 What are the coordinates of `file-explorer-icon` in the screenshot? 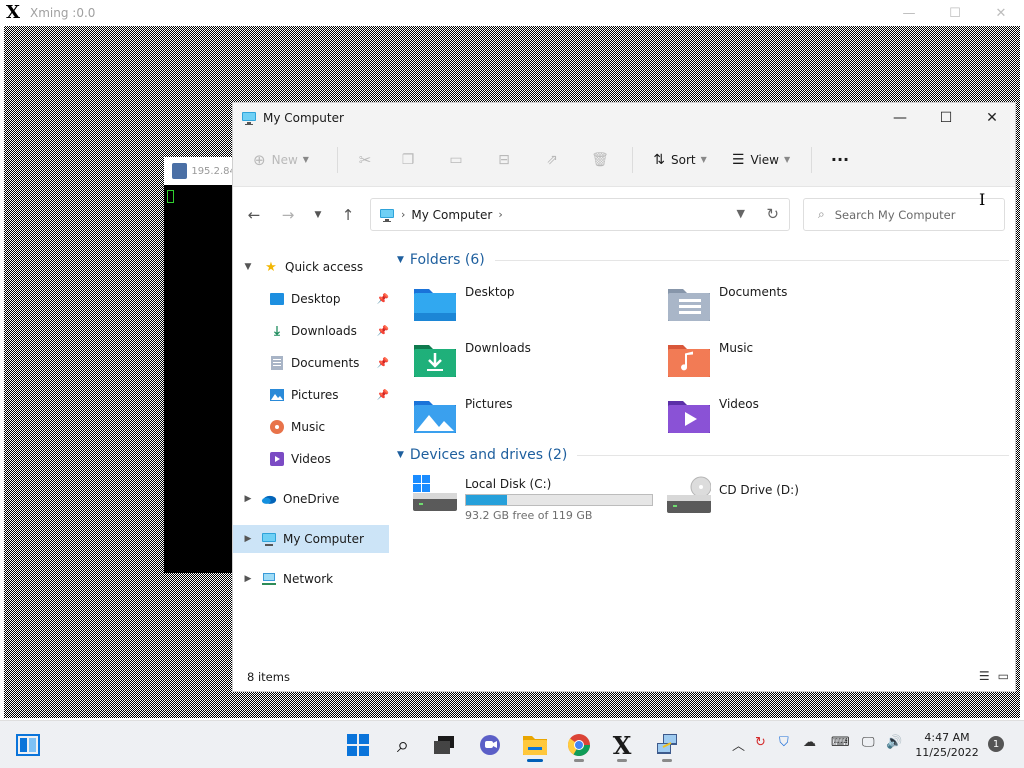 It's located at (535, 745).